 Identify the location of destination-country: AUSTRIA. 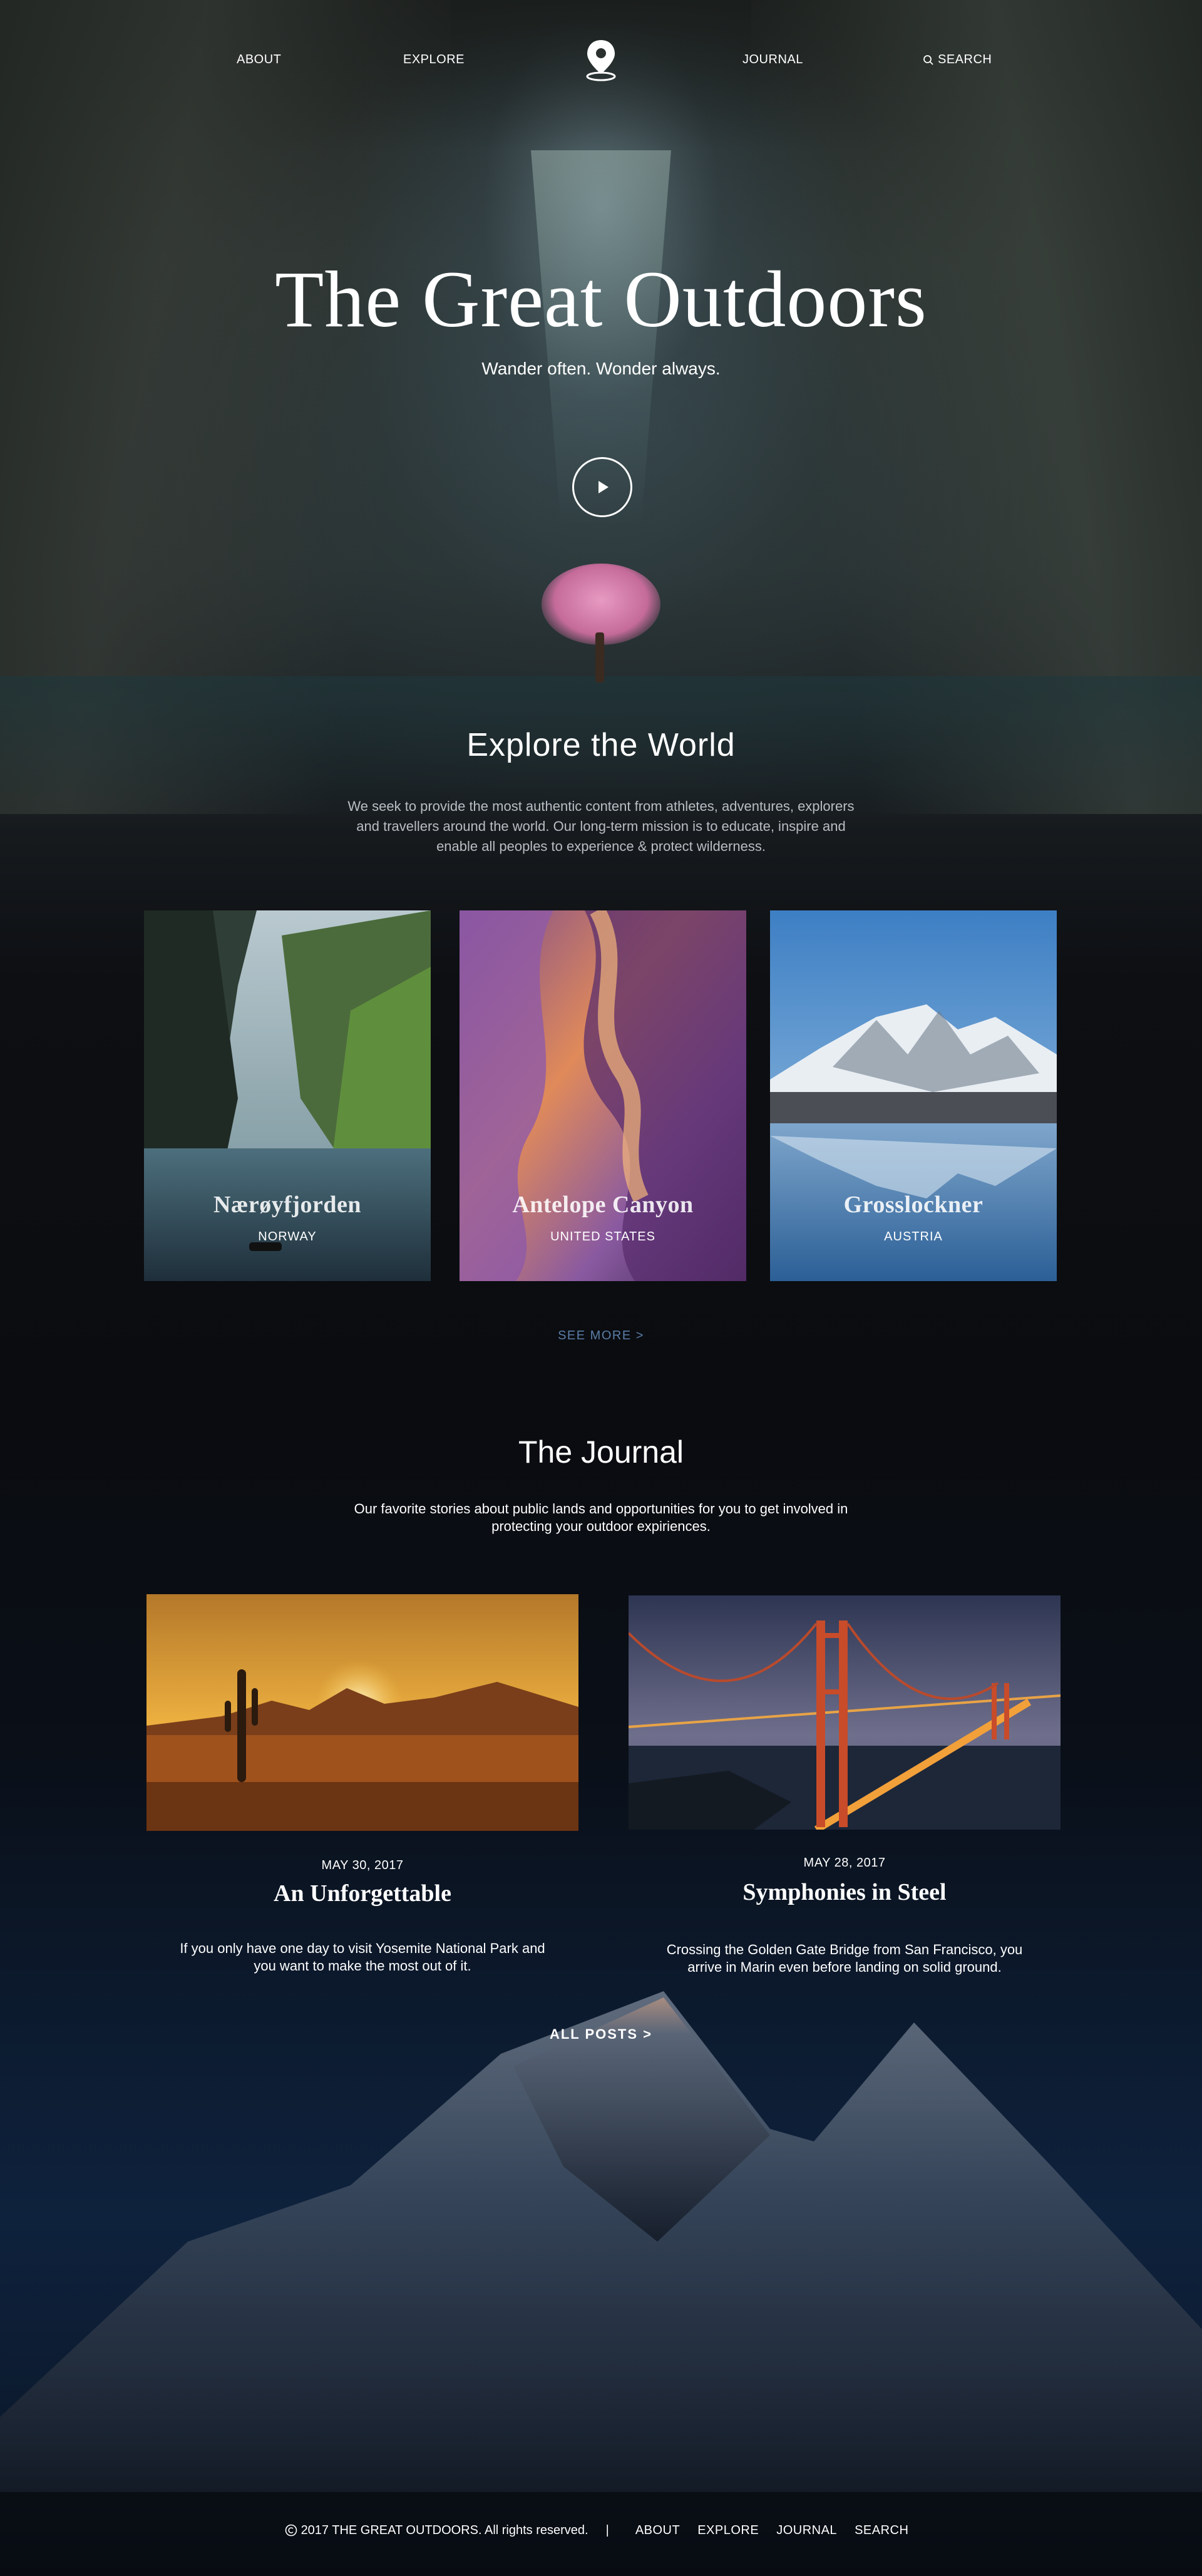
(914, 1237).